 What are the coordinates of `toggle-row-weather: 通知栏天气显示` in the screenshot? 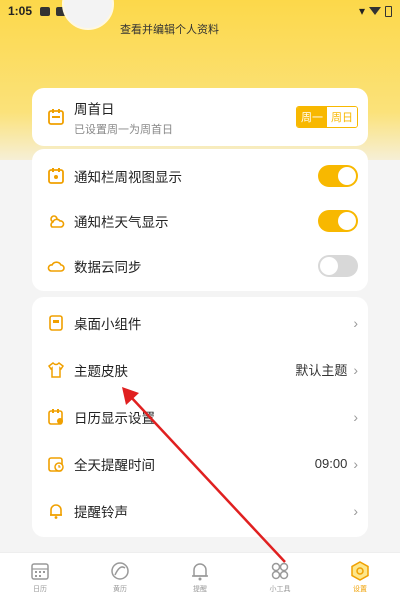 It's located at (200, 220).